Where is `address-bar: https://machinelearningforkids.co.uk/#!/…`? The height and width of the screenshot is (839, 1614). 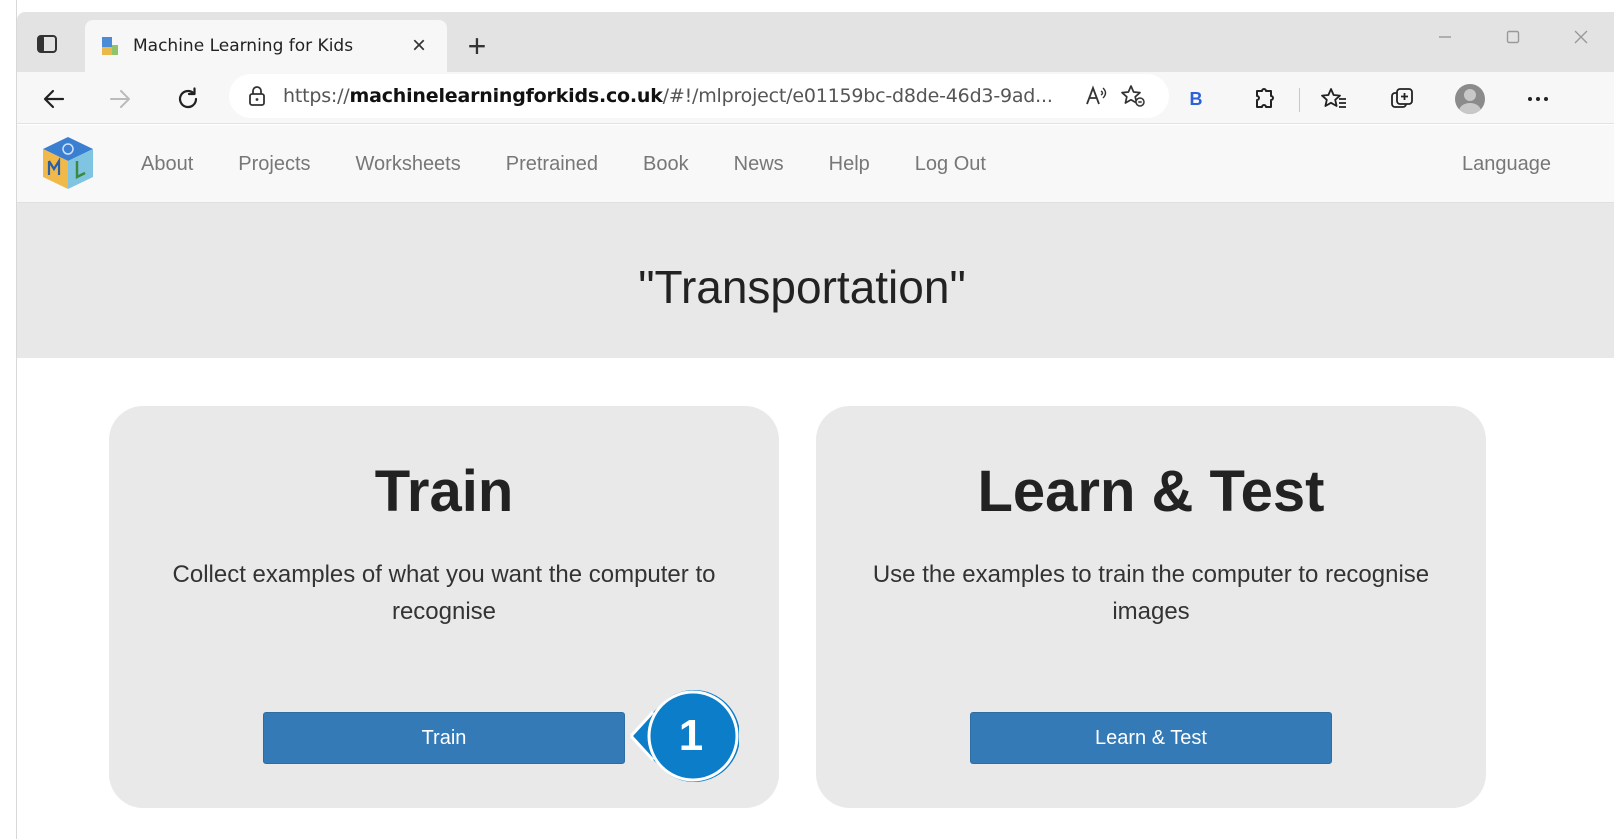 address-bar: https://machinelearningforkids.co.uk/#!/… is located at coordinates (699, 96).